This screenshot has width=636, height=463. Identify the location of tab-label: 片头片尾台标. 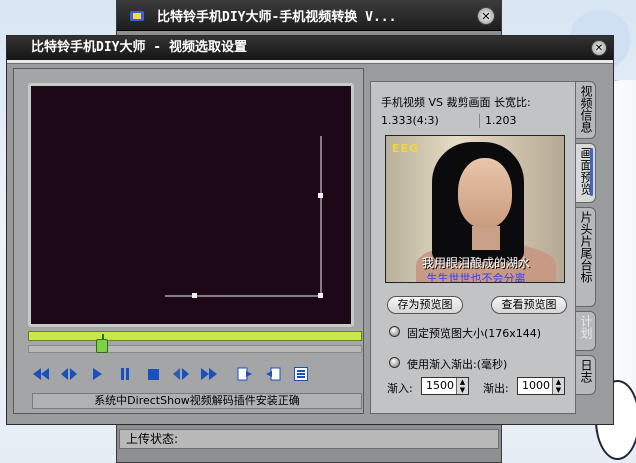
(586, 247).